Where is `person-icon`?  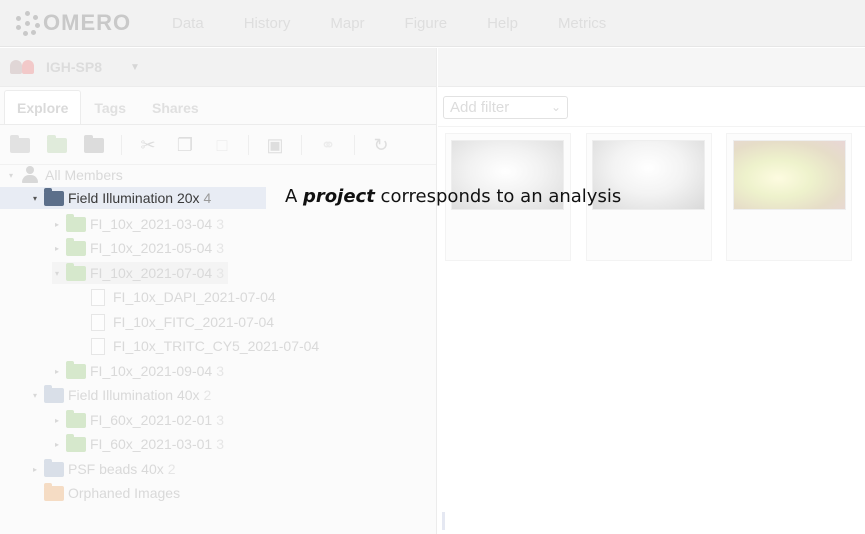
person-icon is located at coordinates (30, 175).